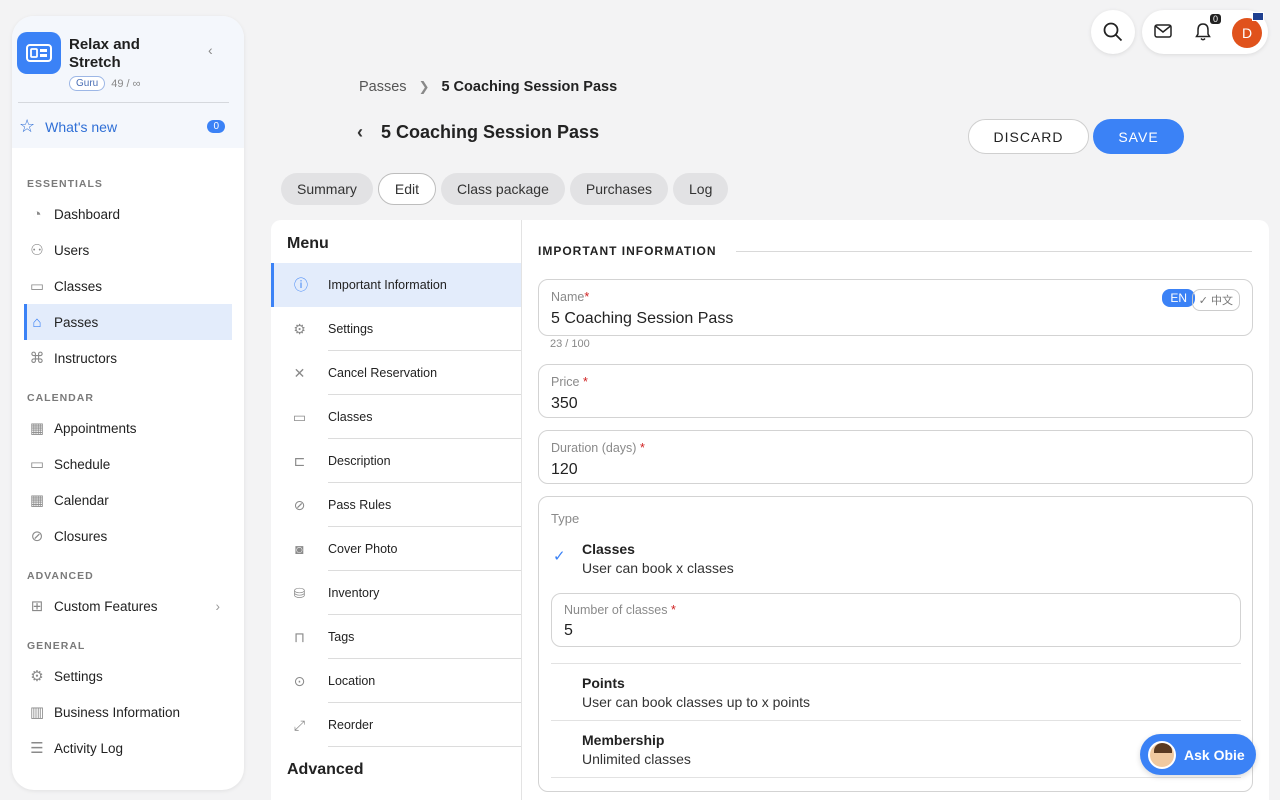  Describe the element at coordinates (56, 646) in the screenshot. I see `nav-heading: GENERAL` at that location.